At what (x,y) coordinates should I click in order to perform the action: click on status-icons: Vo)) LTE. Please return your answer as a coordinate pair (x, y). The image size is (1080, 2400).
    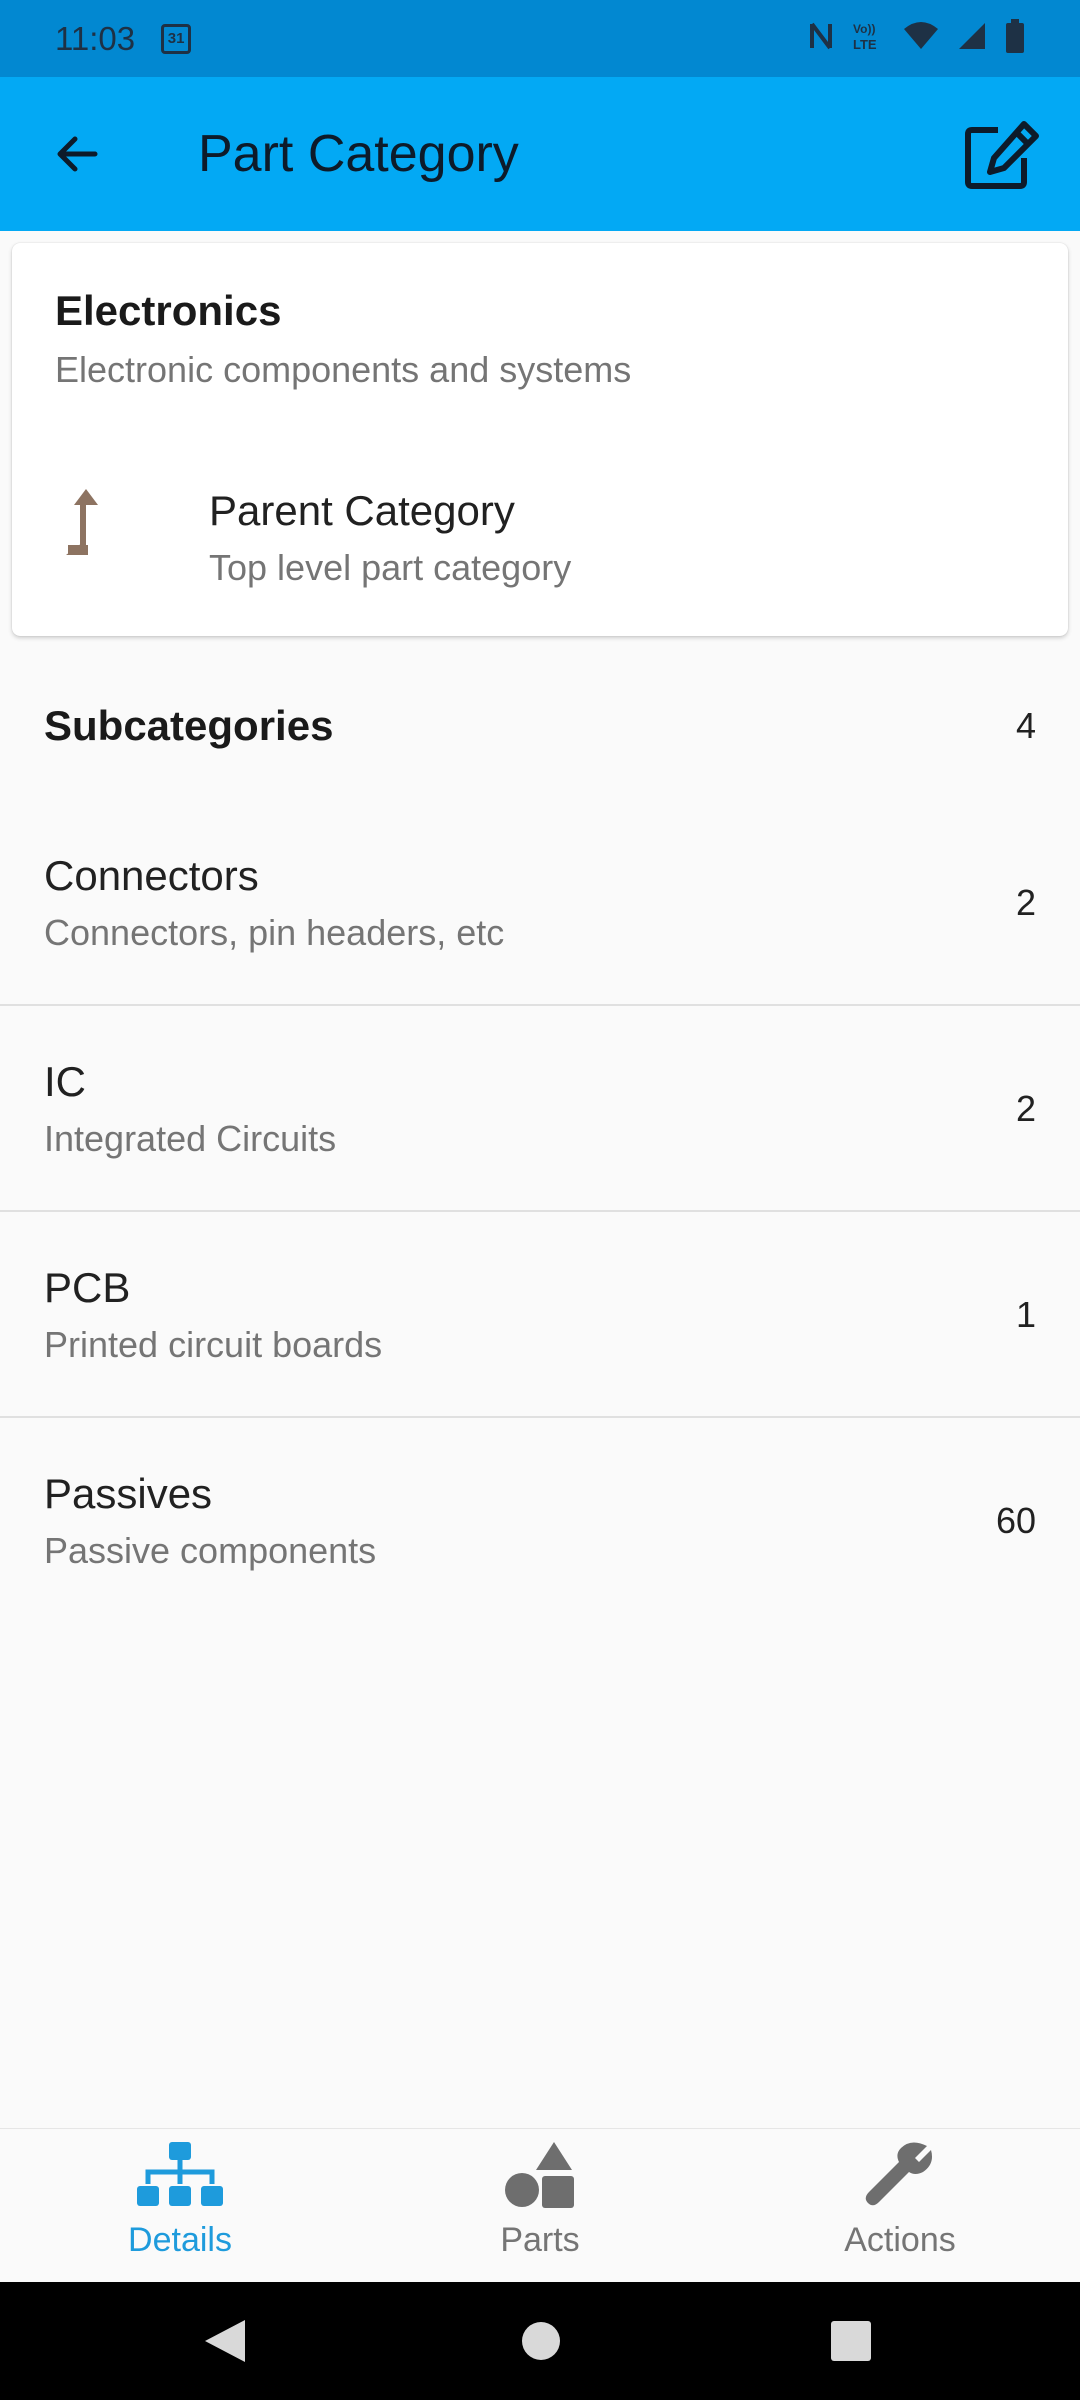
    Looking at the image, I should click on (917, 38).